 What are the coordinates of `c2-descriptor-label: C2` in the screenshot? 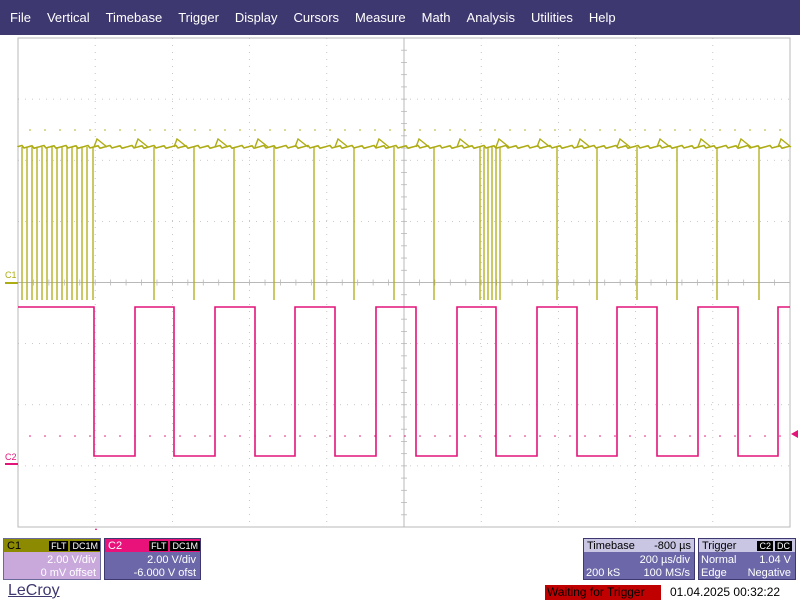 It's located at (115, 545).